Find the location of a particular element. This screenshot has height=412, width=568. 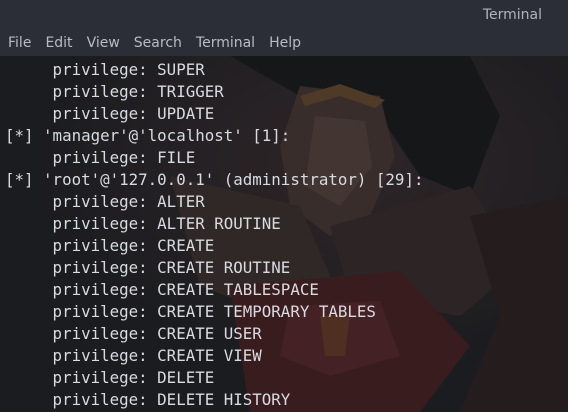

terminal-line: privilege: SUPER is located at coordinates (105, 69).